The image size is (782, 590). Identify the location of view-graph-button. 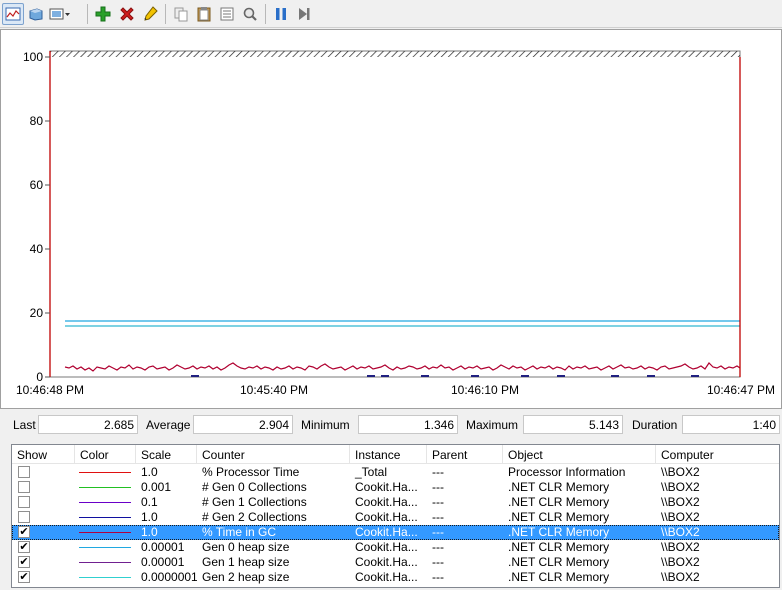
(13, 14).